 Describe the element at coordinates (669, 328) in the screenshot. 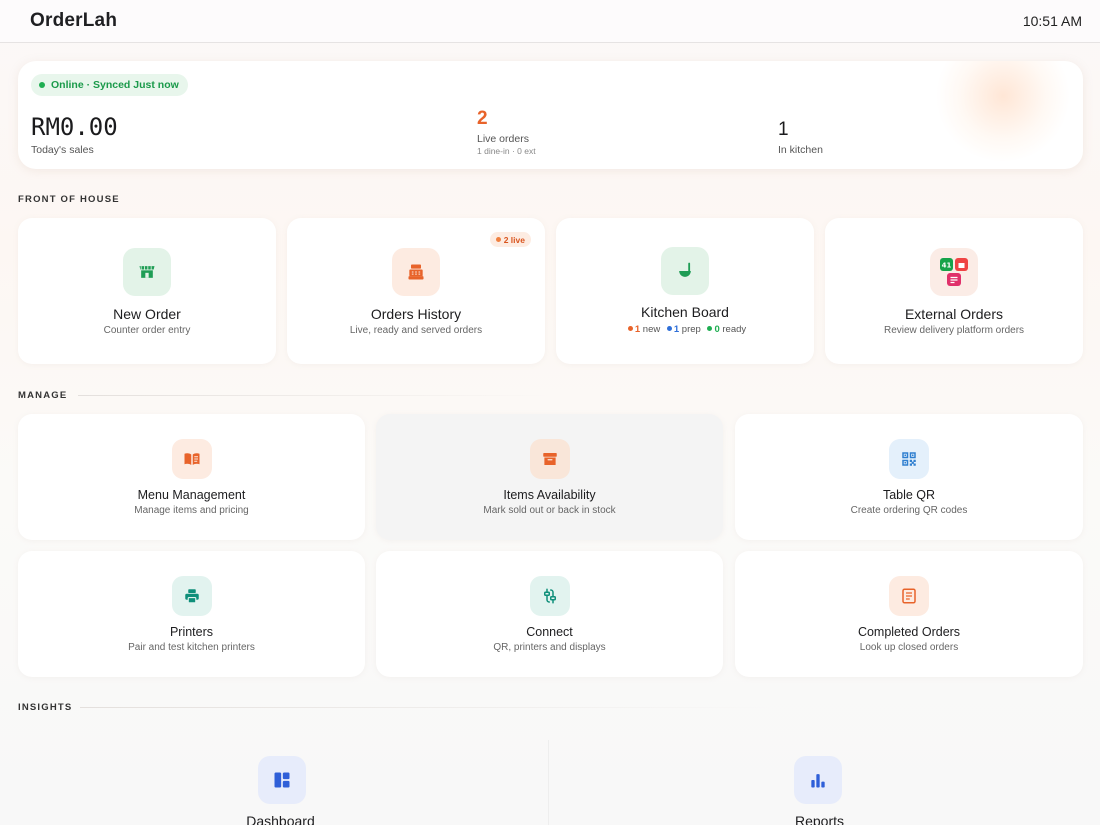

I see `prep-dot-icon` at that location.